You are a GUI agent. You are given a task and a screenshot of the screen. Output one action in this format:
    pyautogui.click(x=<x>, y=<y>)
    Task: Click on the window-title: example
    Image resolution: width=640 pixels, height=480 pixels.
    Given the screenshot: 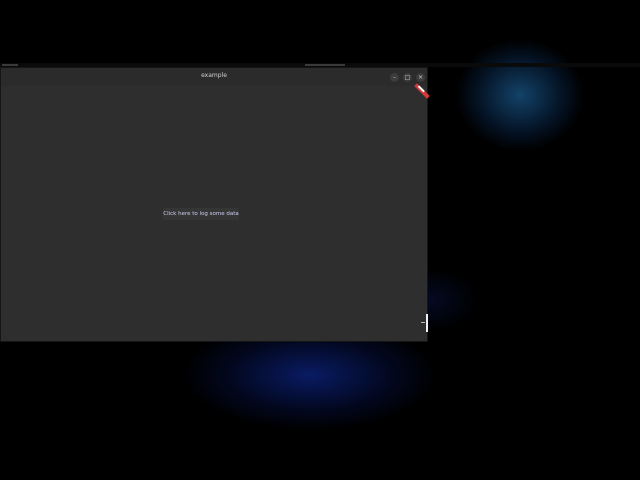 What is the action you would take?
    pyautogui.click(x=214, y=75)
    